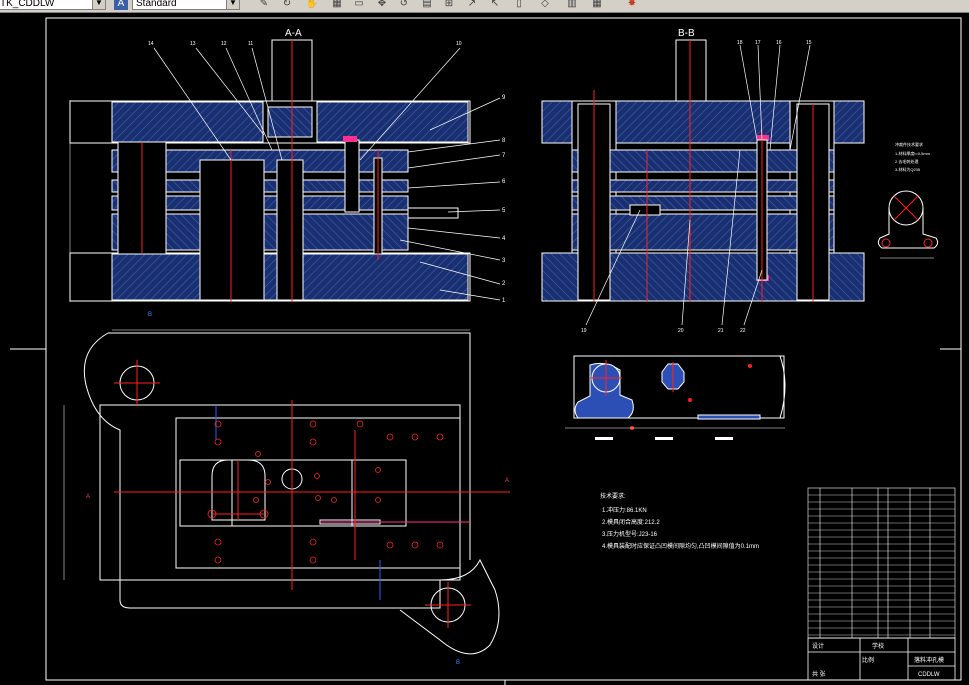 This screenshot has height=685, width=969. What do you see at coordinates (504, 98) in the screenshot?
I see `svg-text: 9` at bounding box center [504, 98].